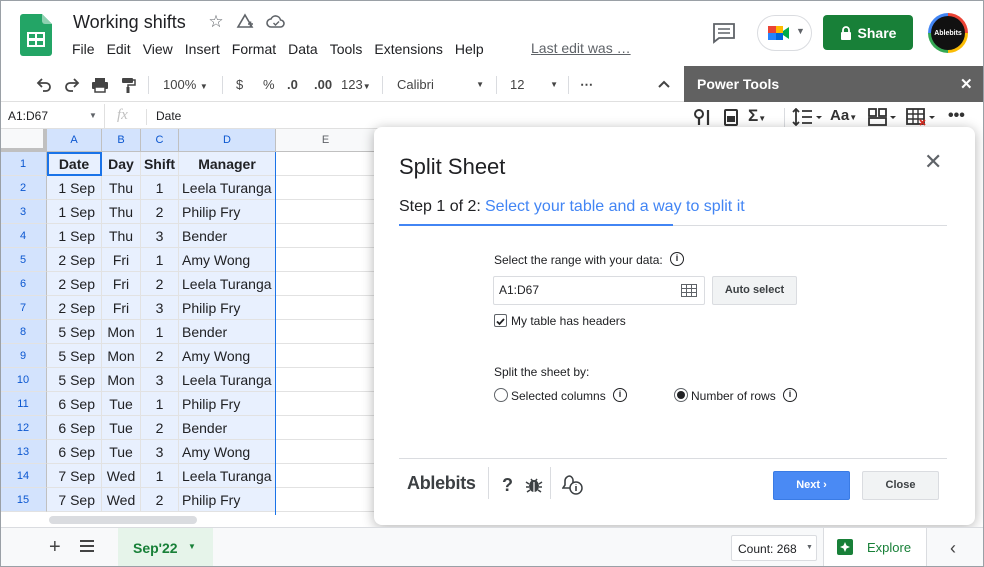 The height and width of the screenshot is (567, 984). Describe the element at coordinates (123, 520) in the screenshot. I see `horizontal-scrollbar` at that location.